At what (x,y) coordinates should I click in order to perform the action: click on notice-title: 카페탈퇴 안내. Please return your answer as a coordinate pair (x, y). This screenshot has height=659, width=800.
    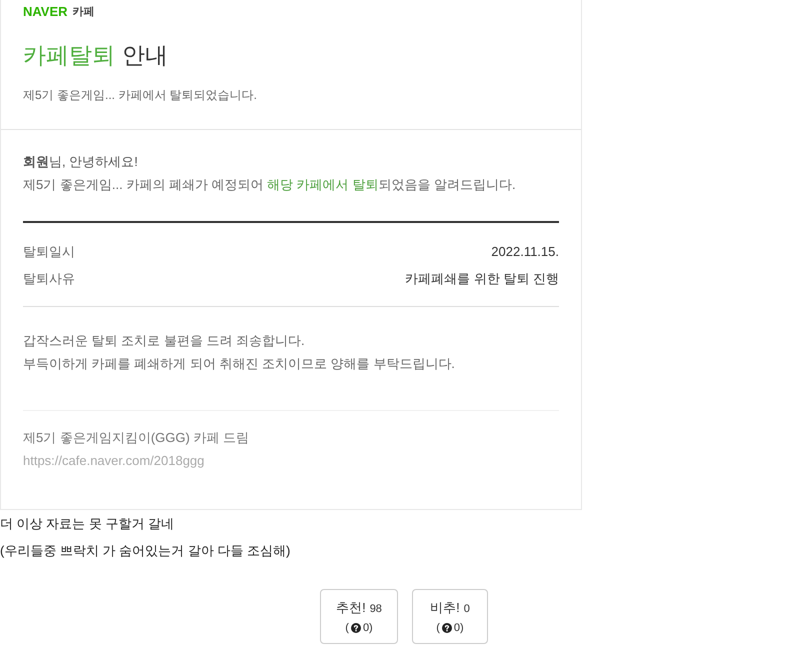
    Looking at the image, I should click on (96, 55).